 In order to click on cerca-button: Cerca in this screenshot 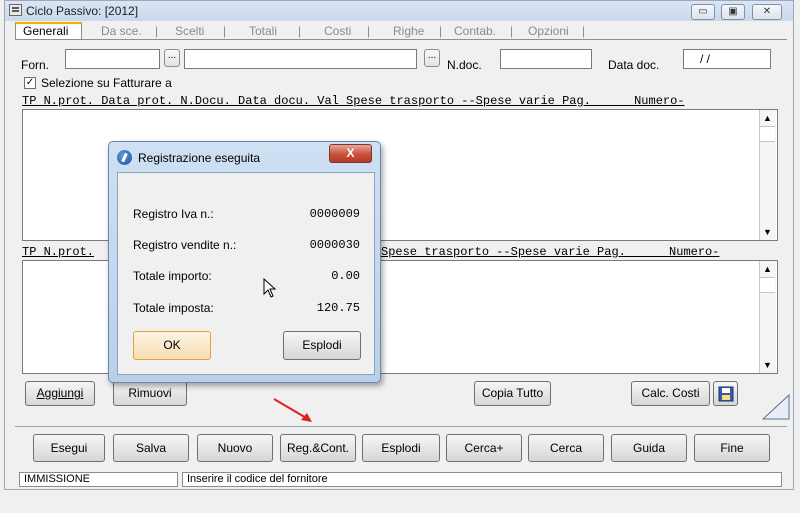, I will do `click(566, 448)`.